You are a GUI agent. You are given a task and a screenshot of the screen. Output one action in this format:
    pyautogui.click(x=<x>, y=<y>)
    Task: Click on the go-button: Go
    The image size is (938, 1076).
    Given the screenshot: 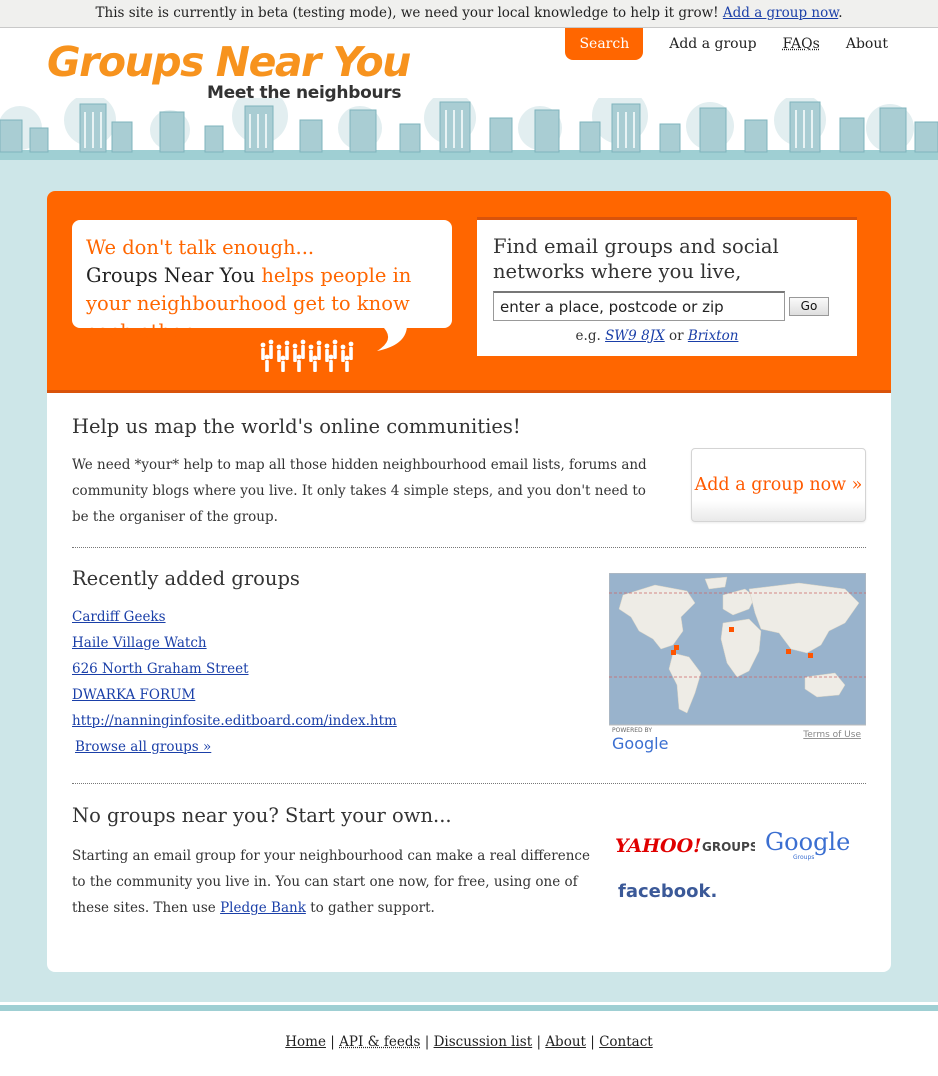 What is the action you would take?
    pyautogui.click(x=809, y=306)
    